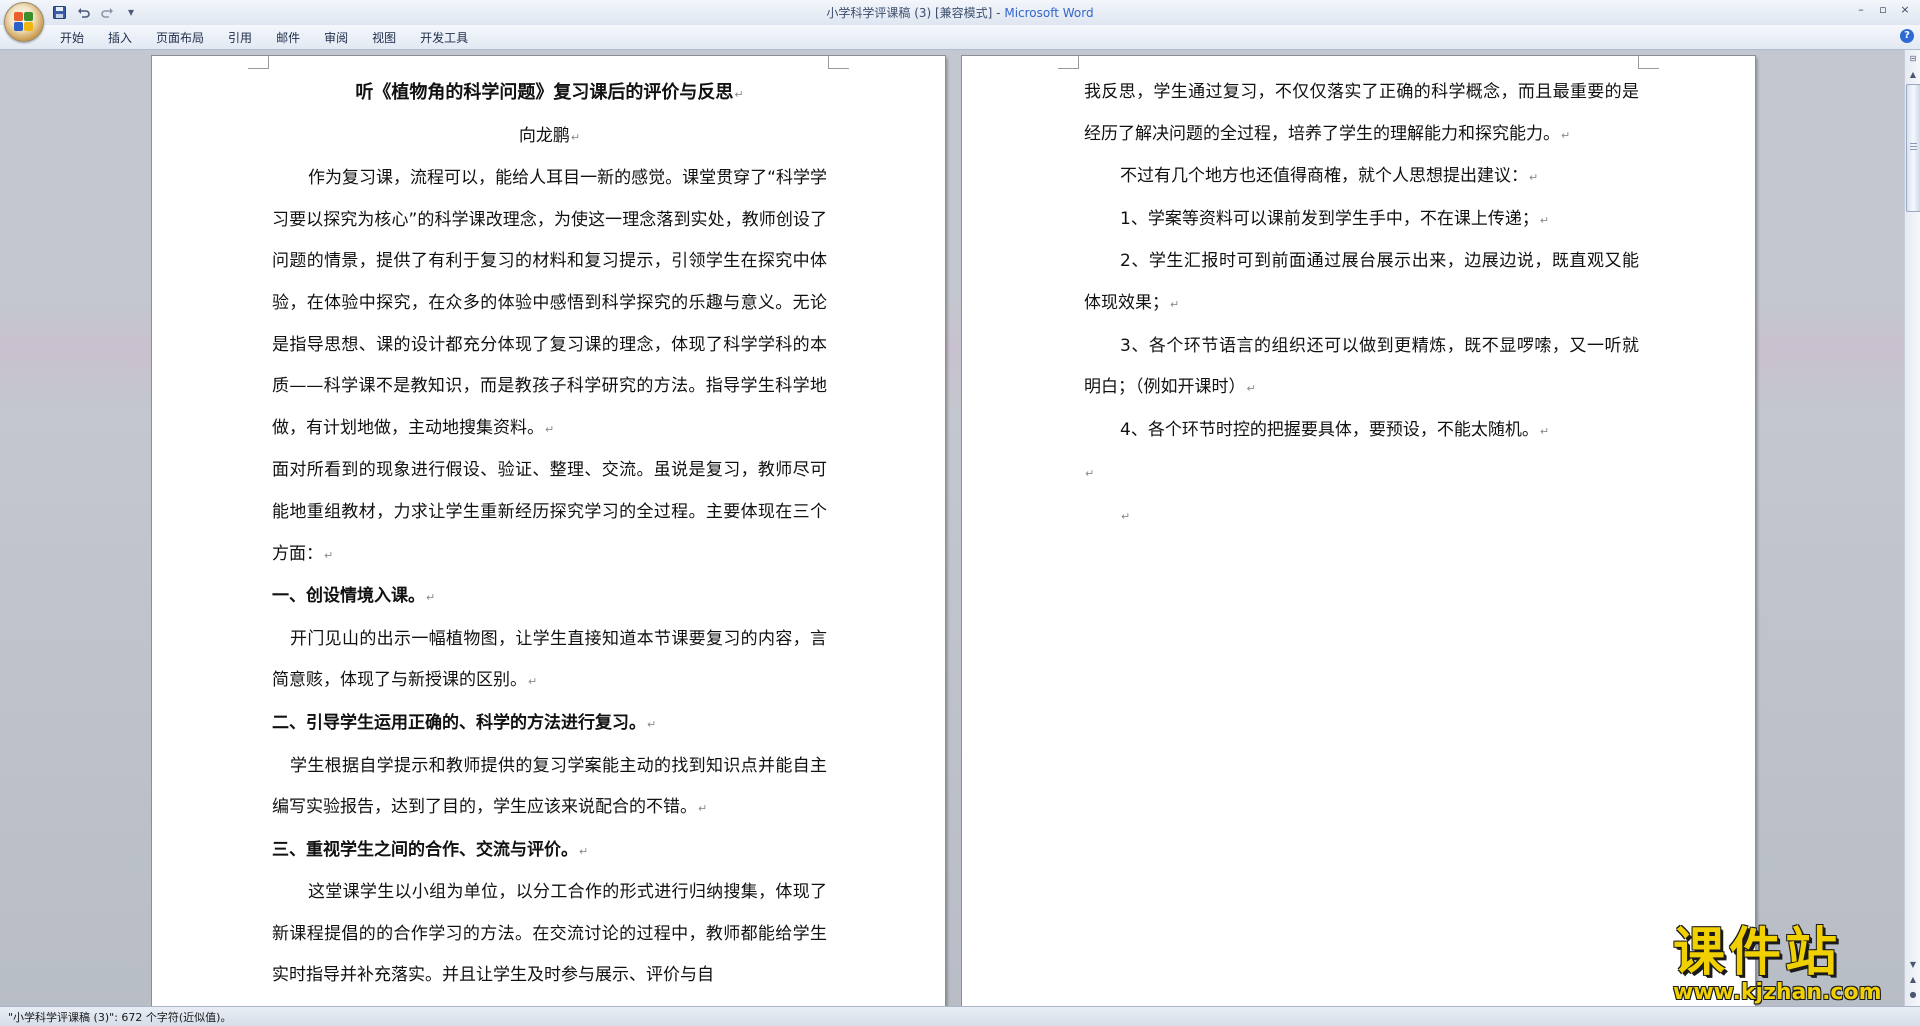 The image size is (1920, 1026). What do you see at coordinates (180, 38) in the screenshot?
I see `tab-page-layout: 页面布局` at bounding box center [180, 38].